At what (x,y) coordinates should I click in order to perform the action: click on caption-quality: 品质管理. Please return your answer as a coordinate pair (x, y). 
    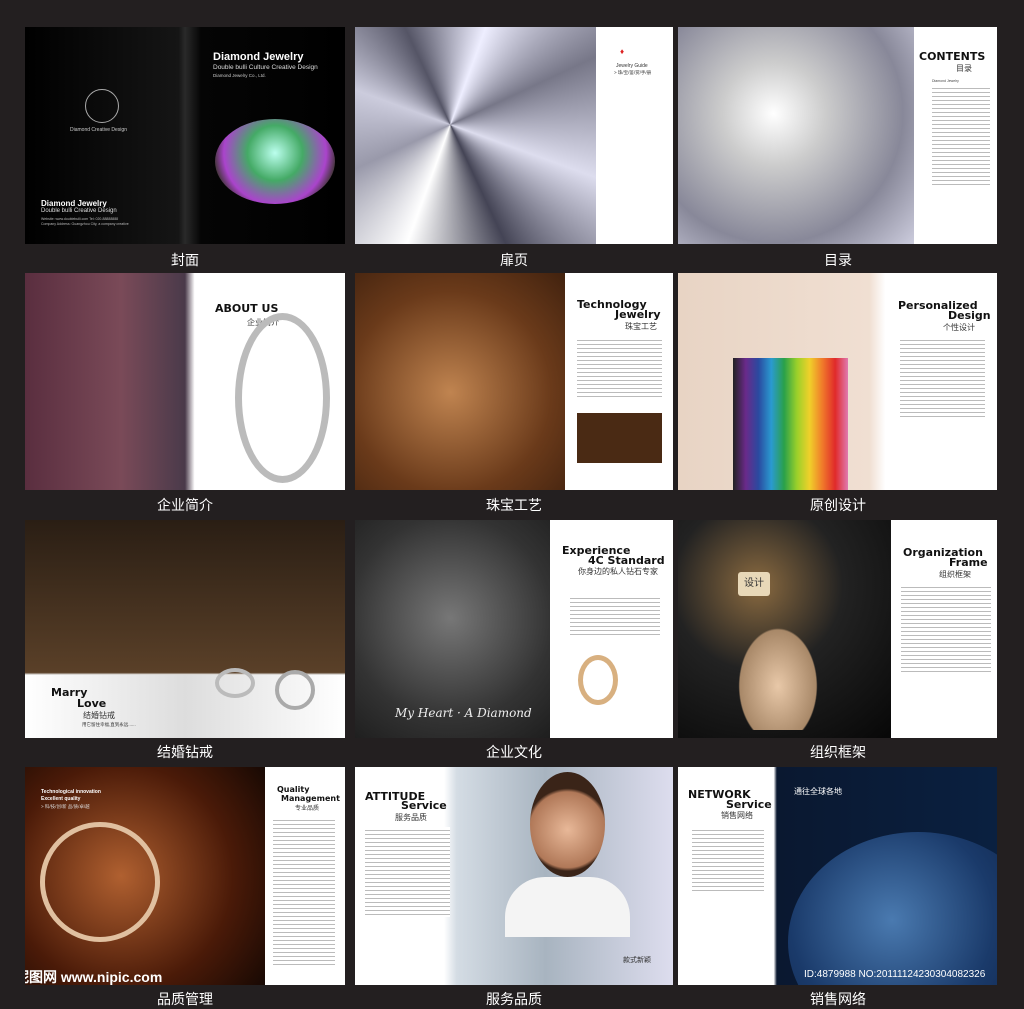
    Looking at the image, I should click on (185, 1000).